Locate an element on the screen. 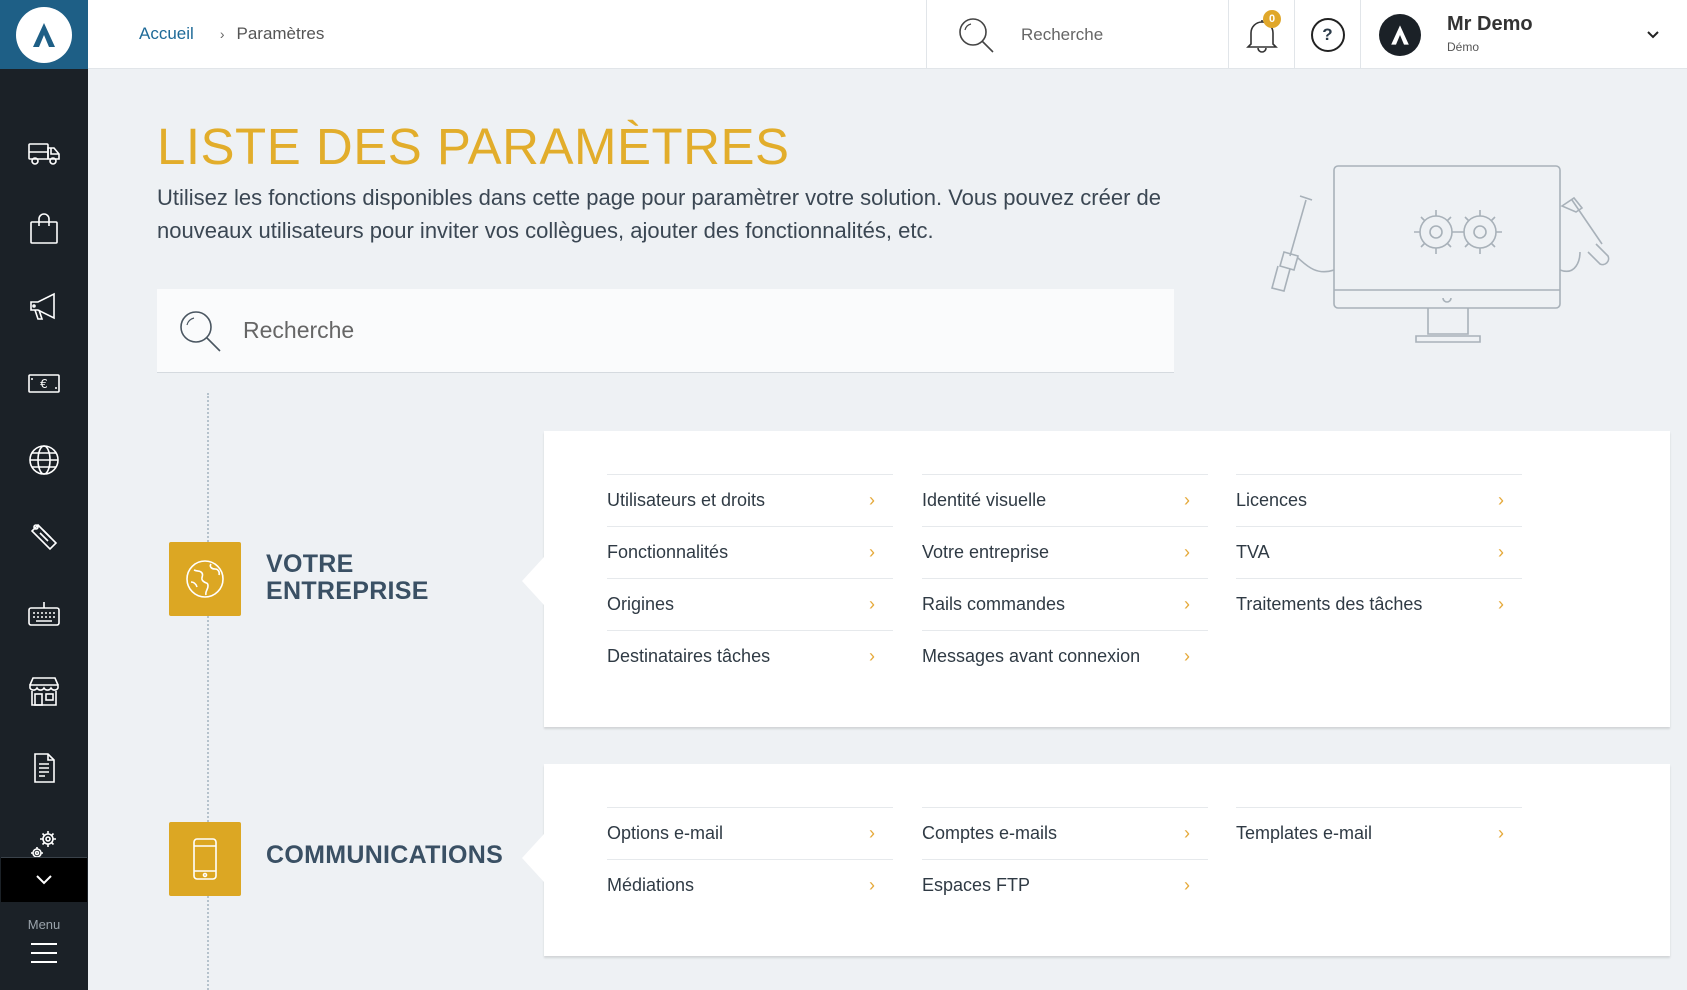 This screenshot has height=990, width=1687. parameters-search-box is located at coordinates (665, 331).